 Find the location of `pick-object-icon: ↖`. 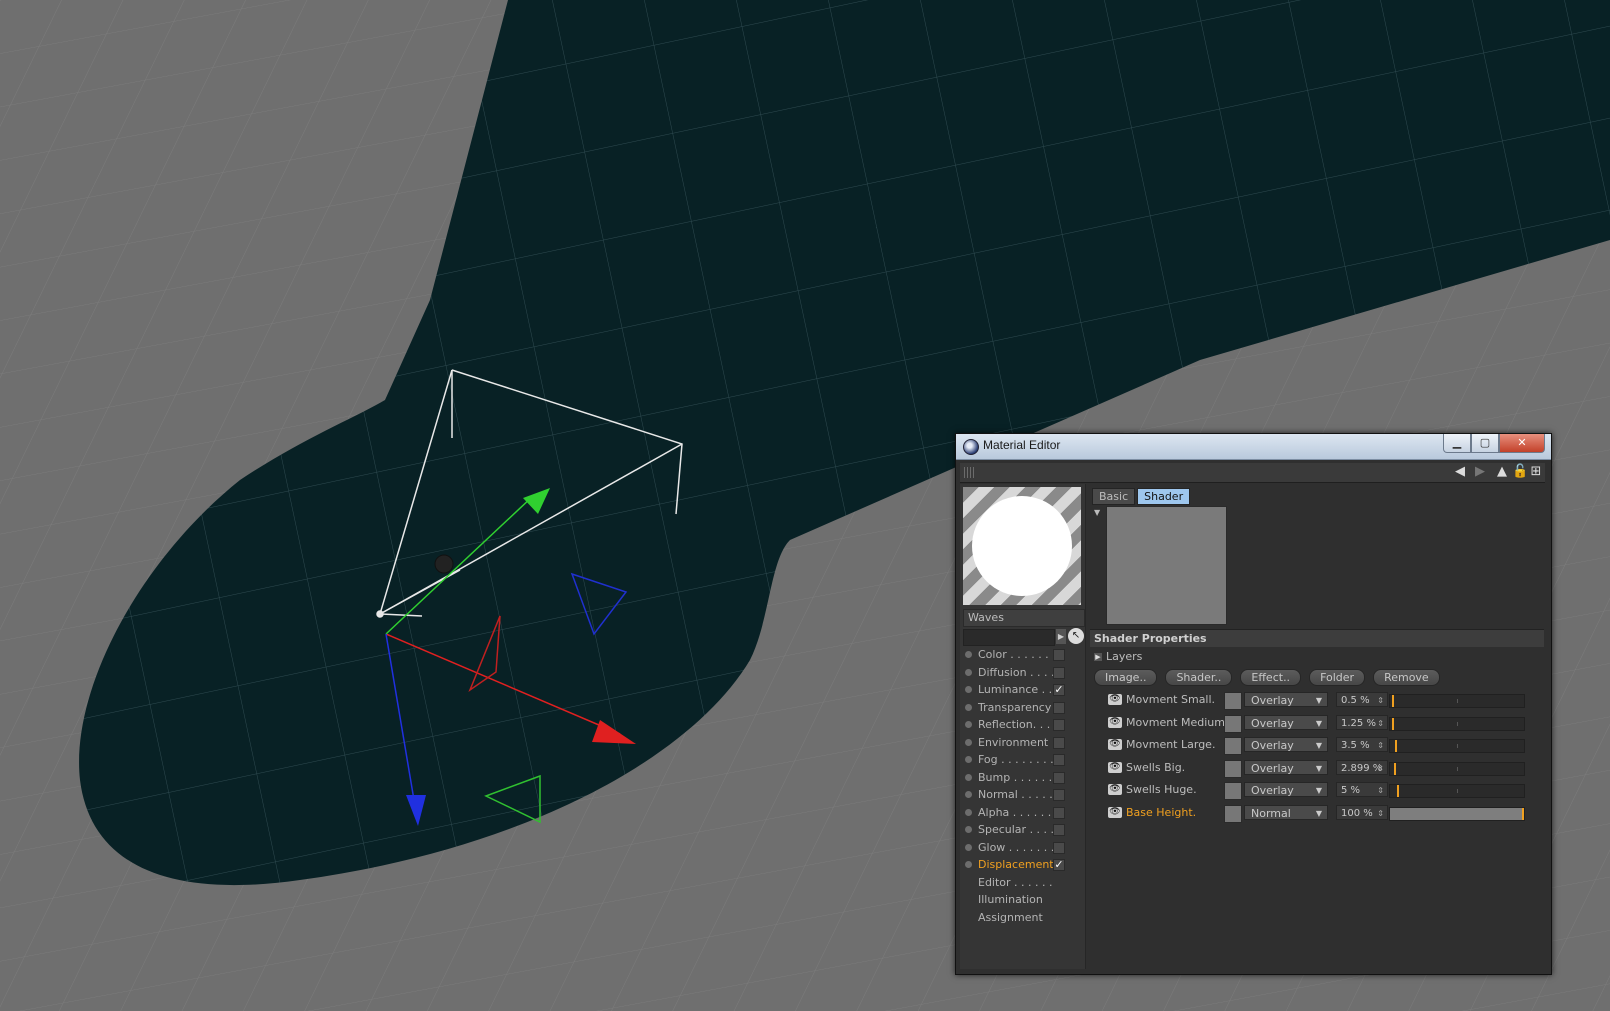

pick-object-icon: ↖ is located at coordinates (1076, 636).